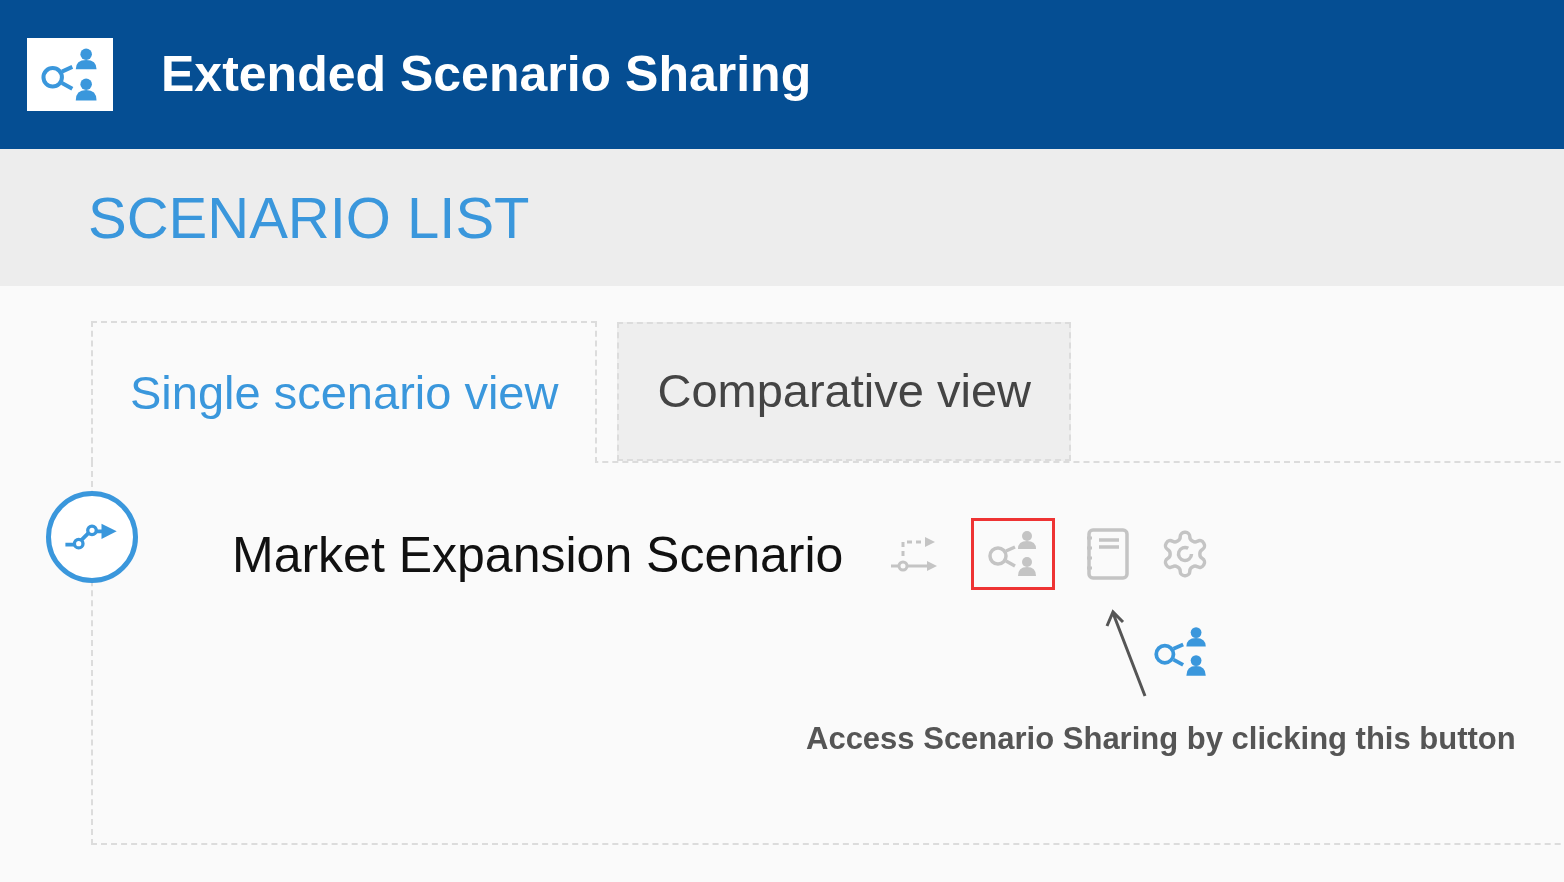 Image resolution: width=1564 pixels, height=882 pixels. What do you see at coordinates (1181, 652) in the screenshot?
I see `share-icon` at bounding box center [1181, 652].